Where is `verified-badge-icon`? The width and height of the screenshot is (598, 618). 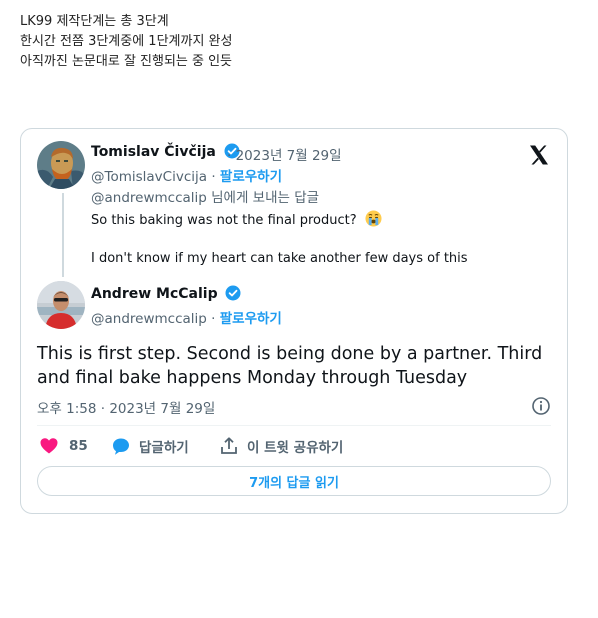
verified-badge-icon is located at coordinates (233, 293).